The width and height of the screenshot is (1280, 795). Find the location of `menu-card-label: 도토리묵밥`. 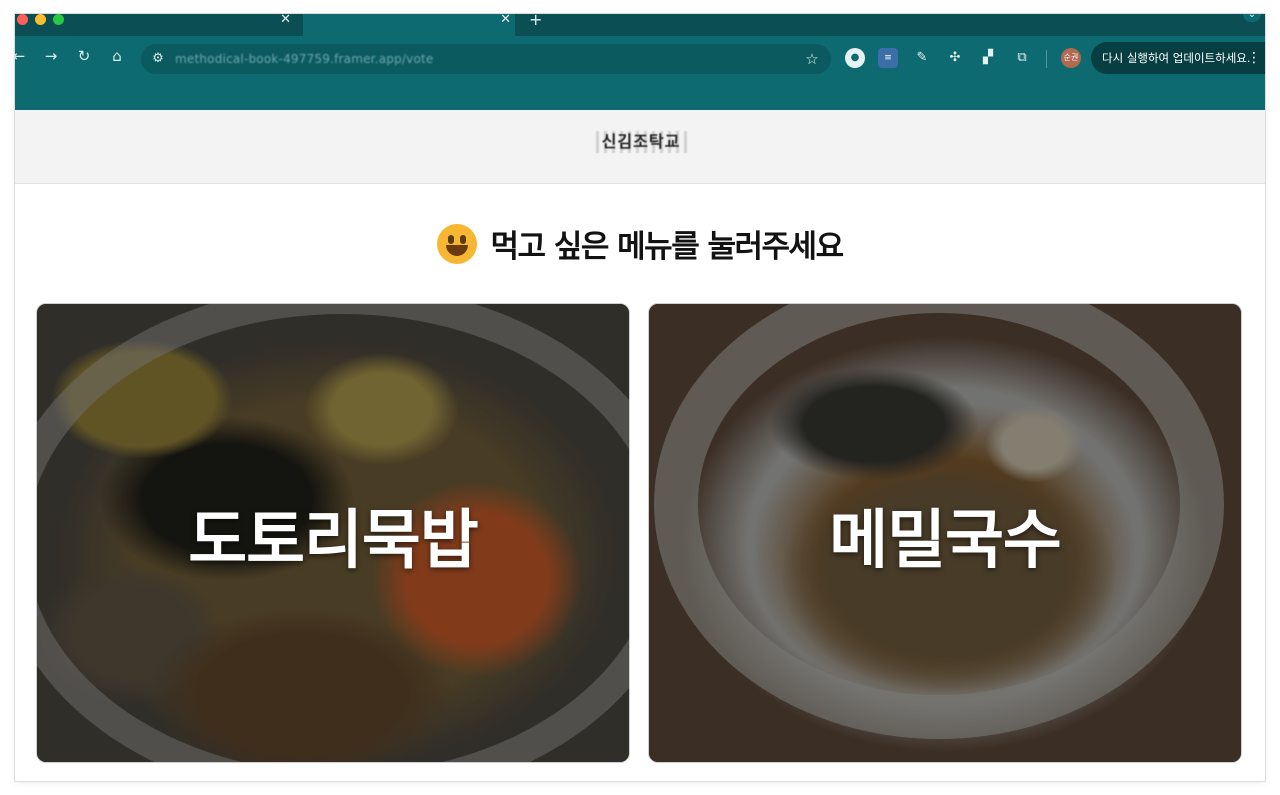

menu-card-label: 도토리묵밥 is located at coordinates (333, 541).